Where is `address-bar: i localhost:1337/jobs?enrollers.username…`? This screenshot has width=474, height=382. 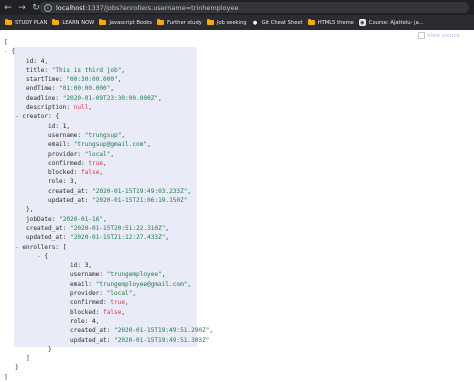 address-bar: i localhost:1337/jobs?enrollers.username… is located at coordinates (254, 7).